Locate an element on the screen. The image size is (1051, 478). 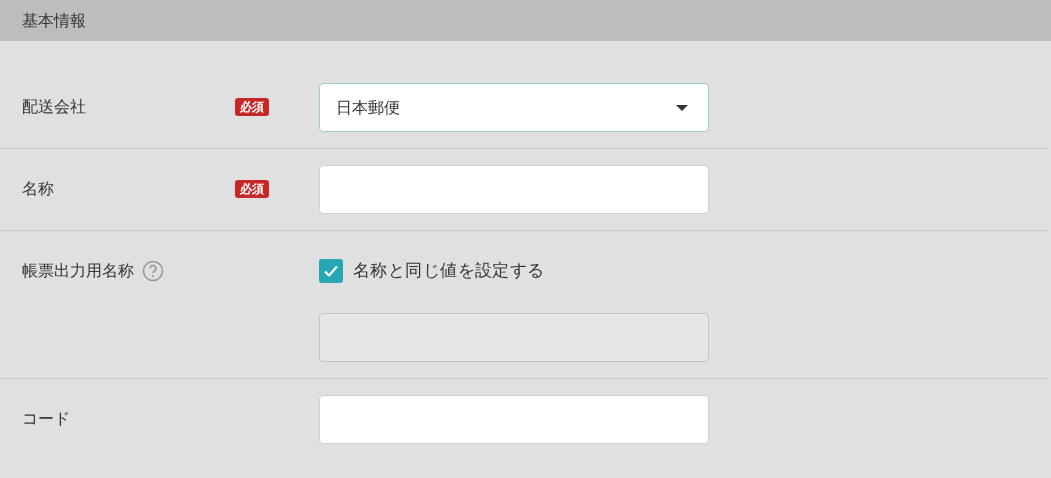
field-label: 帳票出力用名称 is located at coordinates (78, 271).